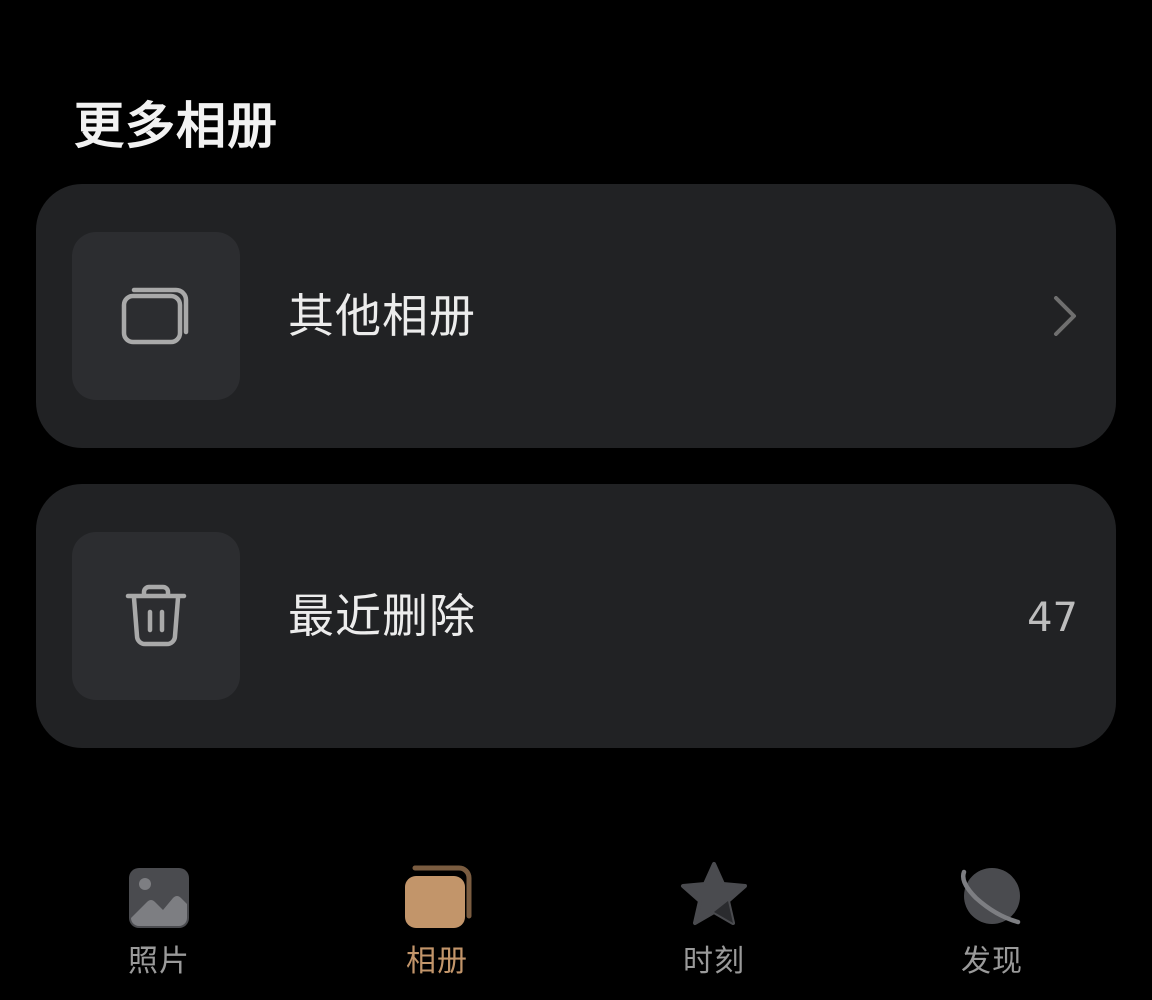 The image size is (1152, 1000). What do you see at coordinates (992, 961) in the screenshot?
I see `tab-discover-label: 发现` at bounding box center [992, 961].